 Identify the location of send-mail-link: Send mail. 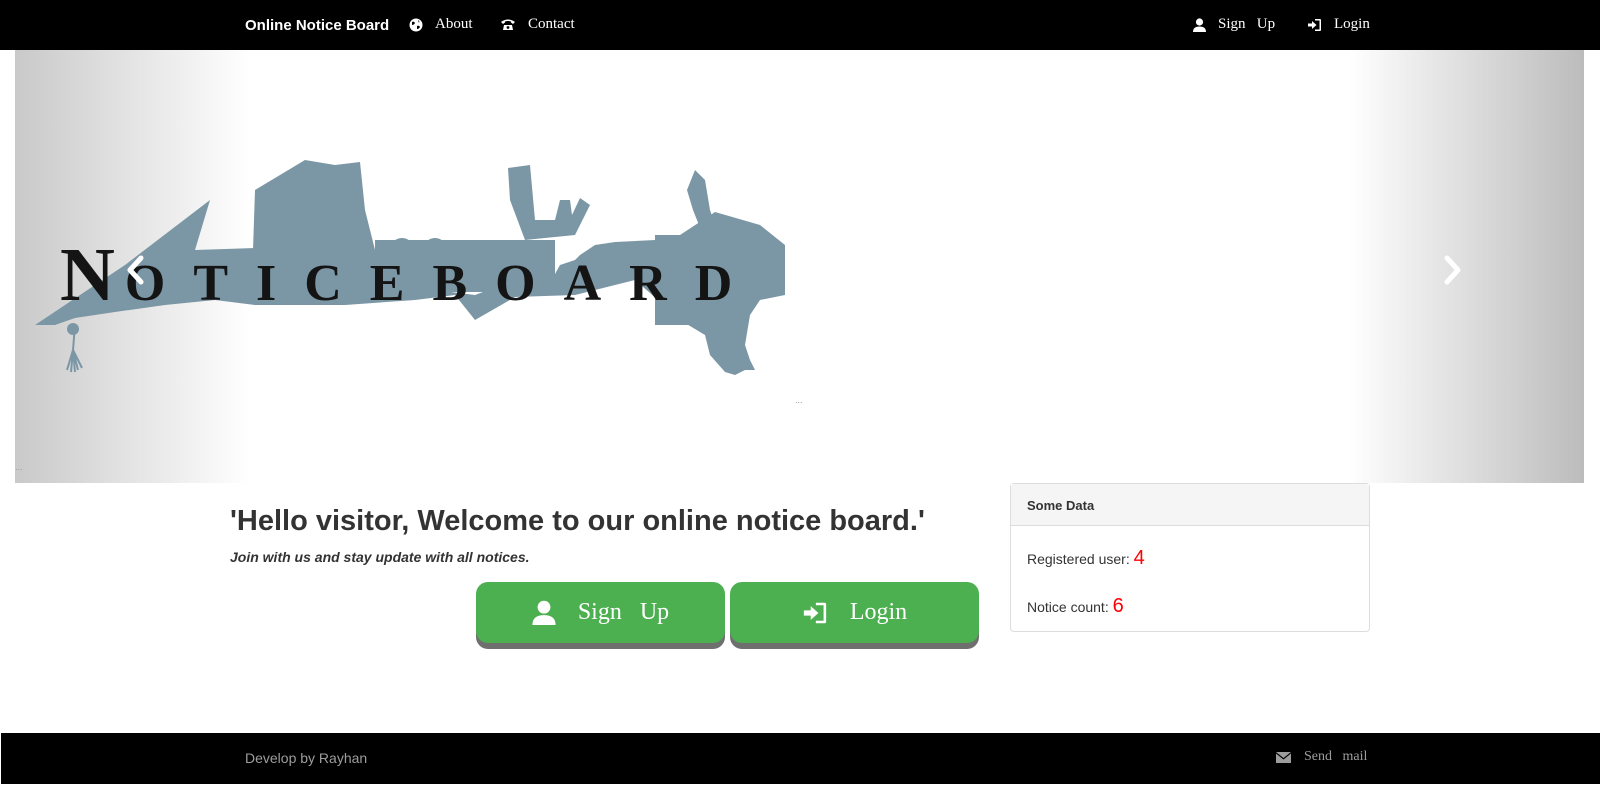
(1321, 757).